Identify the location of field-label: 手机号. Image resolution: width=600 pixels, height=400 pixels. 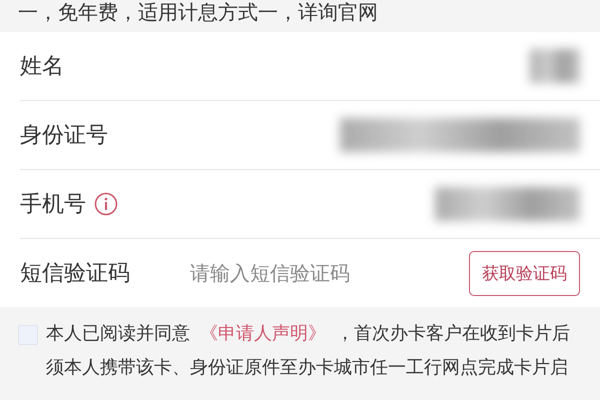
(53, 205).